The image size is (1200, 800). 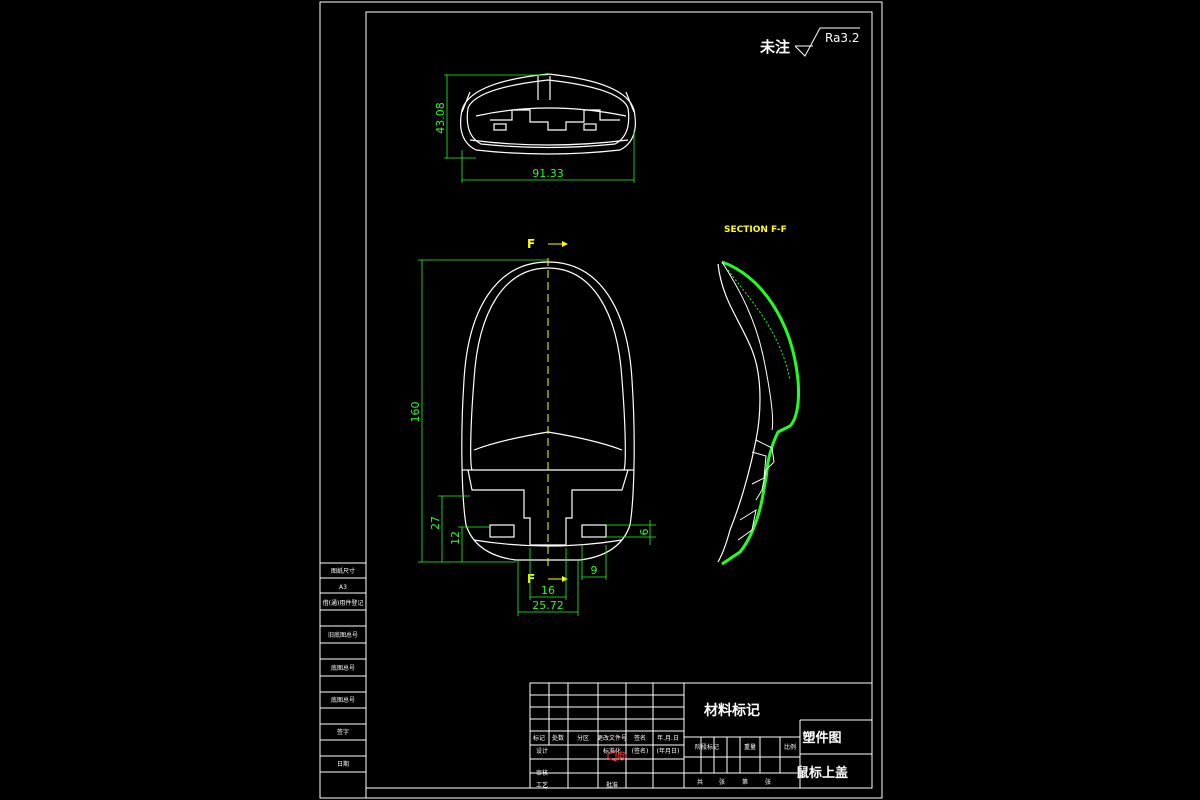 I want to click on hdr-mark: 标记, so click(x=539, y=738).